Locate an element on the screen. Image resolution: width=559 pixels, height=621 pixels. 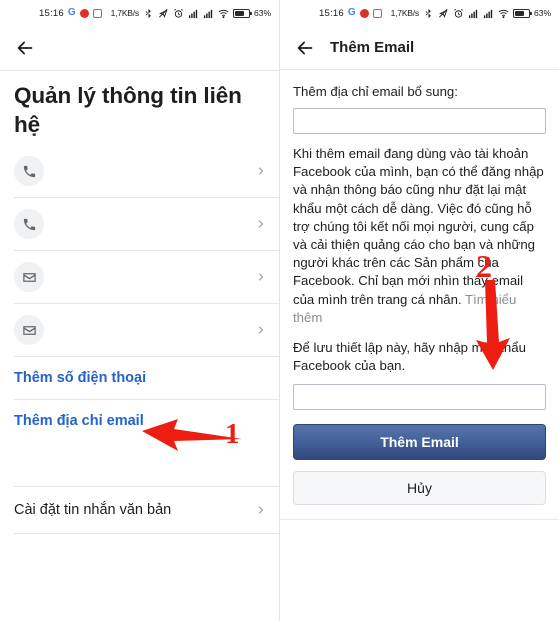
status-bar-left: 15:16 G 1,7KB/s 63% is located at coordinates (139, 13).